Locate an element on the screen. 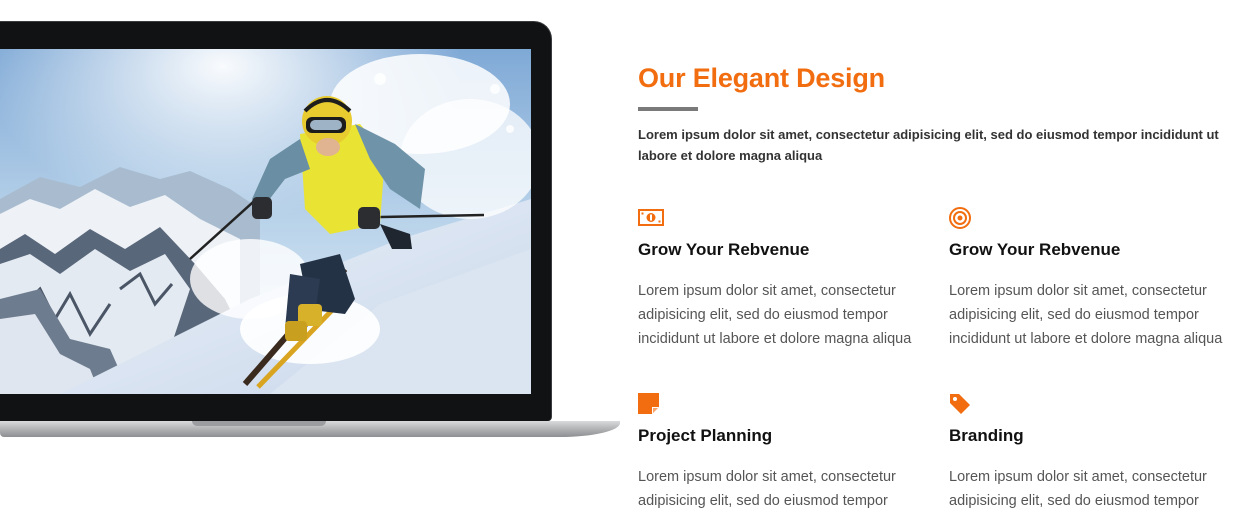 This screenshot has height=515, width=1245. feature-title: Branding is located at coordinates (986, 435).